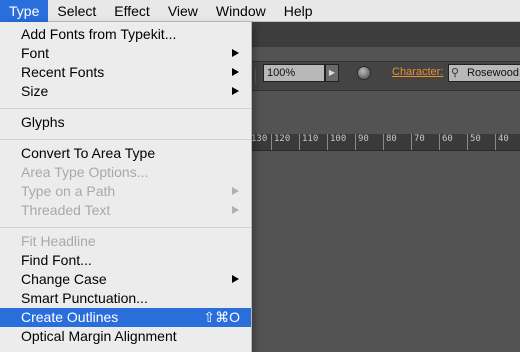 The width and height of the screenshot is (520, 352). What do you see at coordinates (70, 317) in the screenshot?
I see `menu-item-label: Create Outlines` at bounding box center [70, 317].